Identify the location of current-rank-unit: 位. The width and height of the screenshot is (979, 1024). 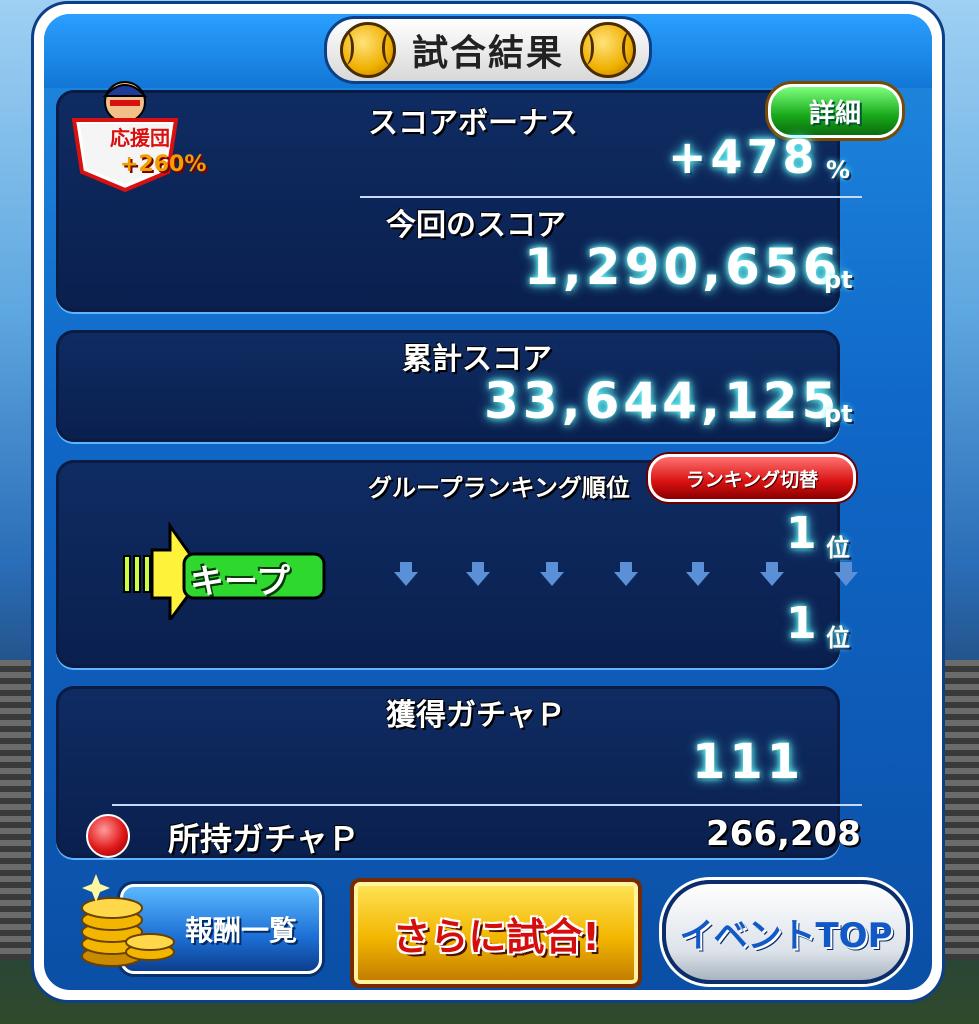
(838, 638).